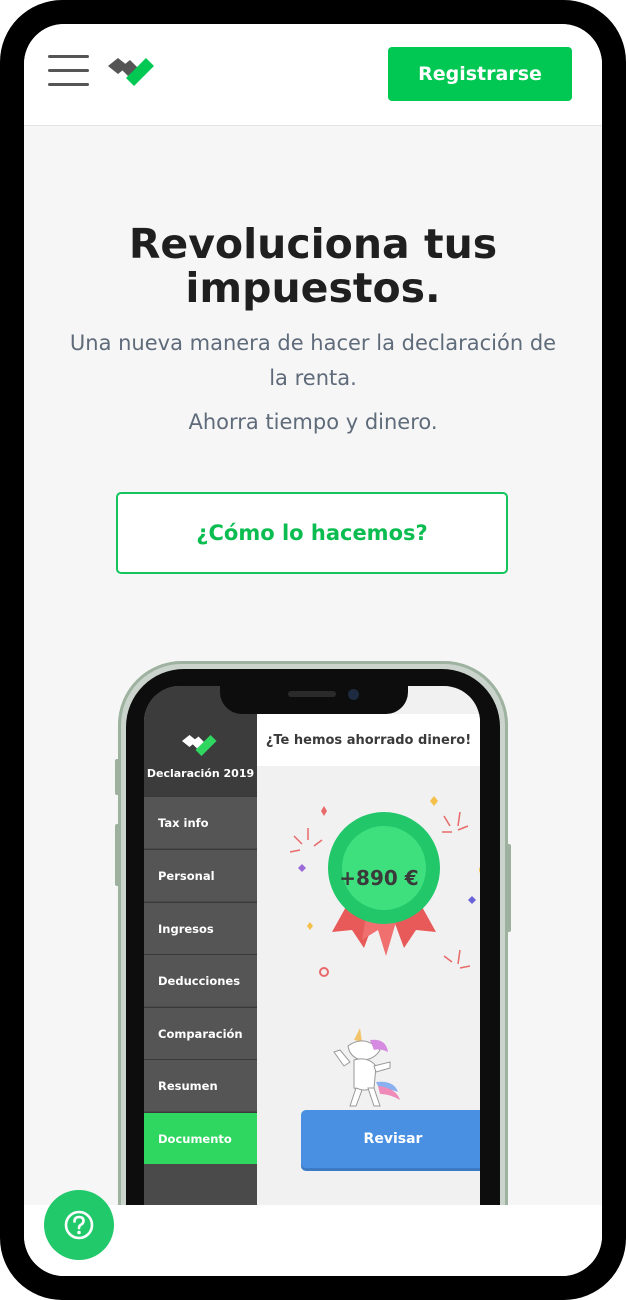  What do you see at coordinates (313, 422) in the screenshot?
I see `hero-tagline: Ahorra tiempo y dinero.` at bounding box center [313, 422].